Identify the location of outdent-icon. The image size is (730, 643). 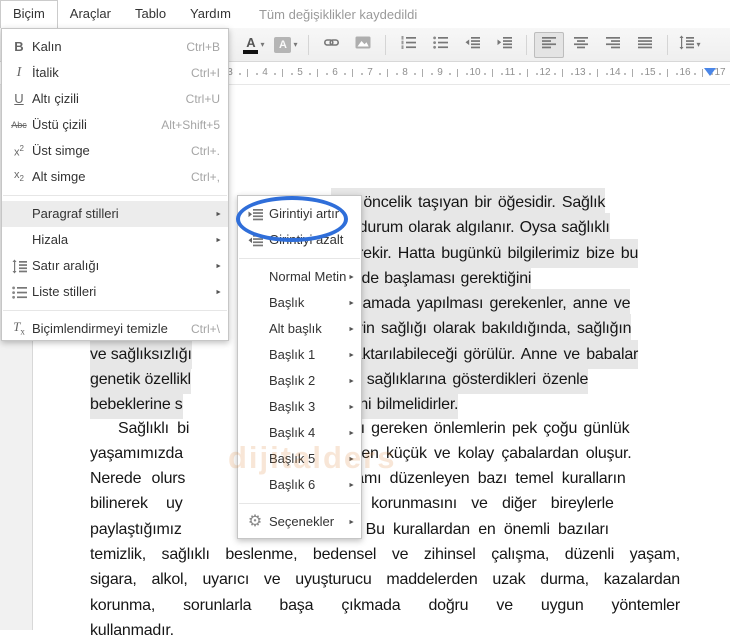
(472, 45).